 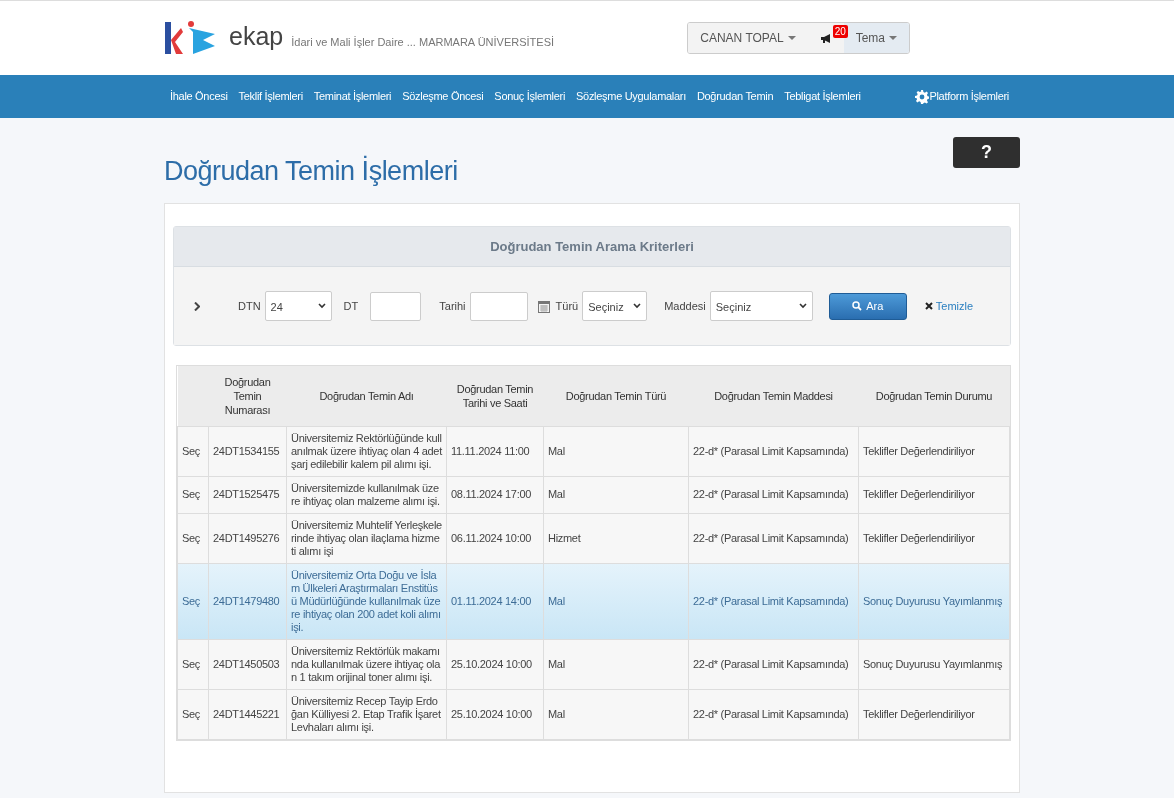 What do you see at coordinates (423, 42) in the screenshot?
I see `institution-name: İdari ve Mali İşler Daire ... MARMARA ÜNİVERSİTESİ` at bounding box center [423, 42].